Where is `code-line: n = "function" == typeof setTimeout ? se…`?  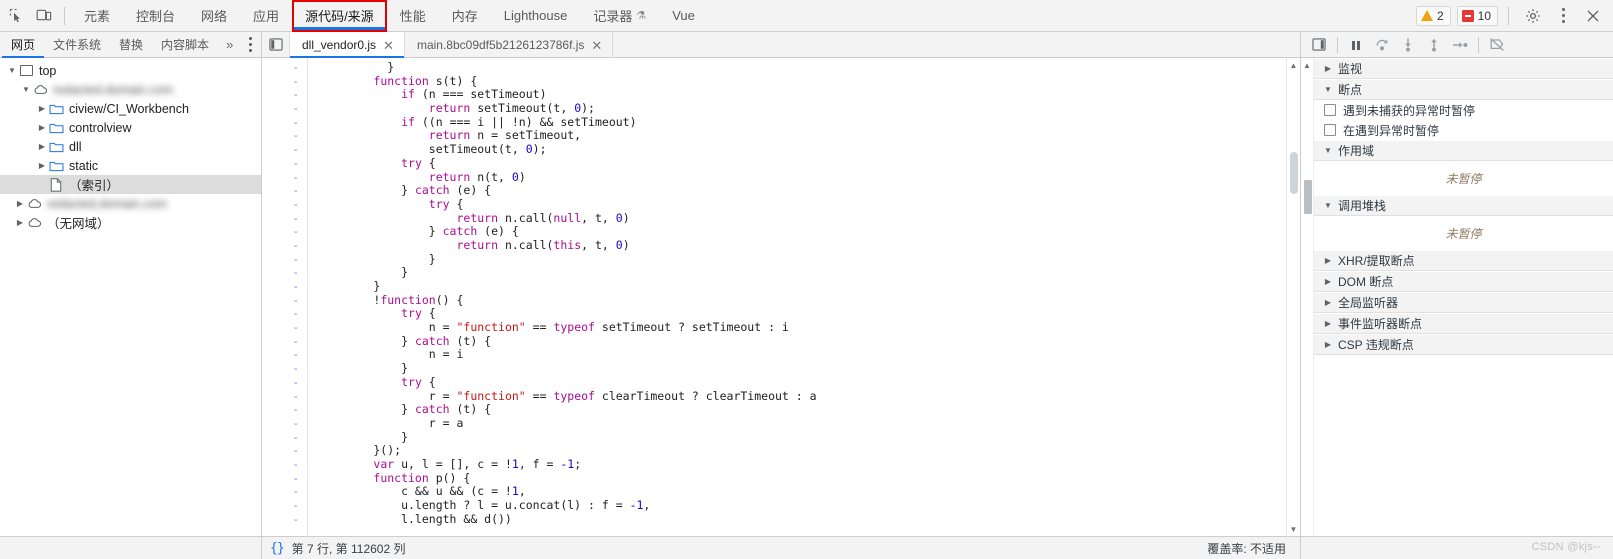 code-line: n = "function" == typeof setTimeout ? se… is located at coordinates (802, 327).